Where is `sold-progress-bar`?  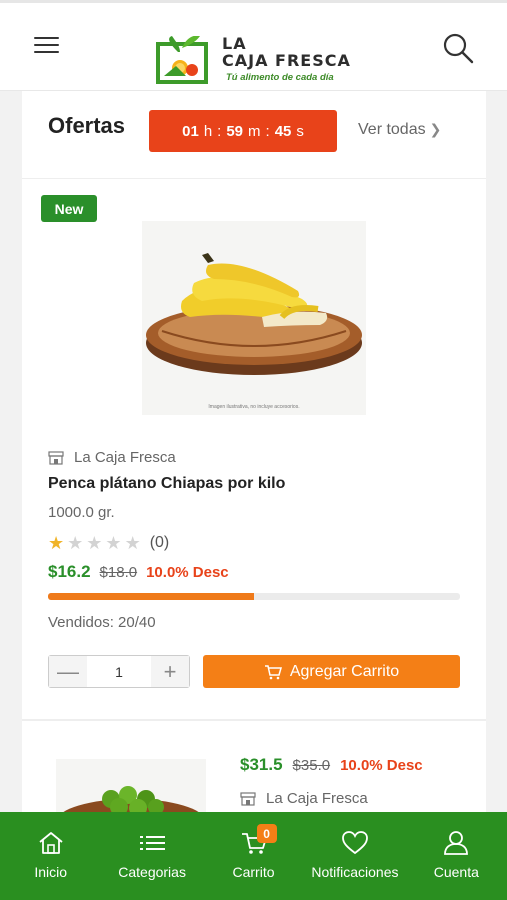
sold-progress-bar is located at coordinates (254, 596).